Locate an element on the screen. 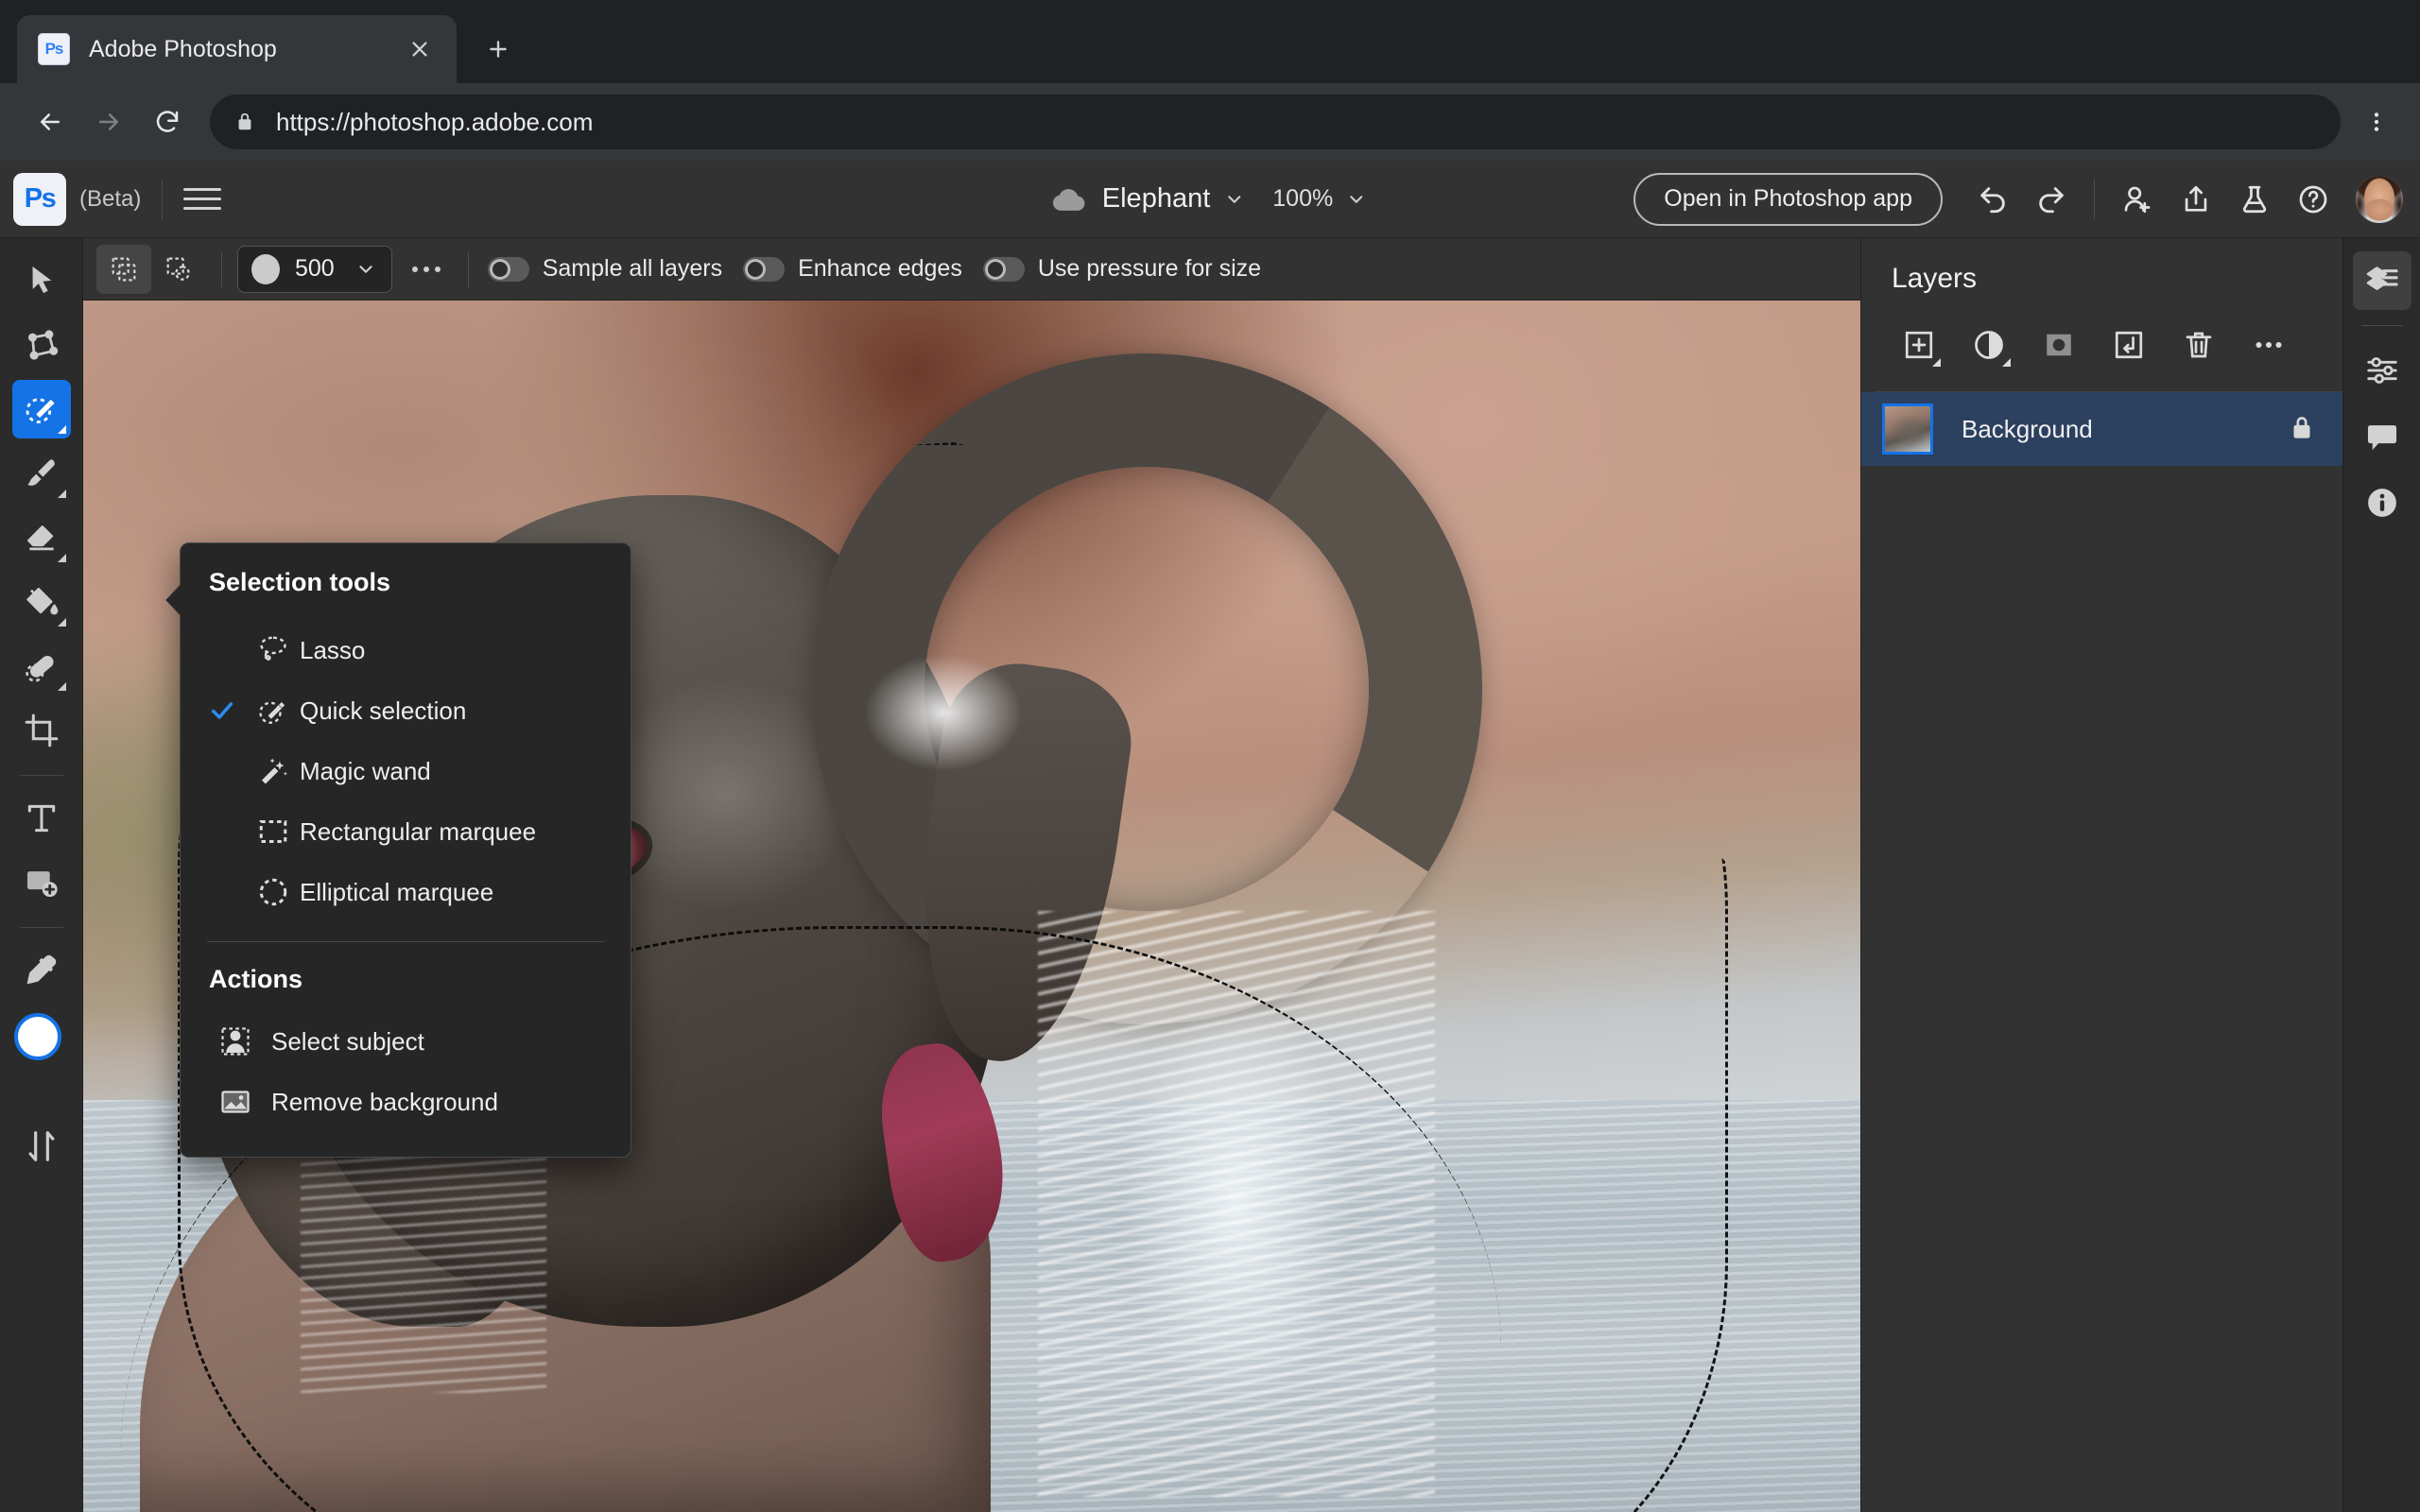  tools-sidebar is located at coordinates (41, 875).